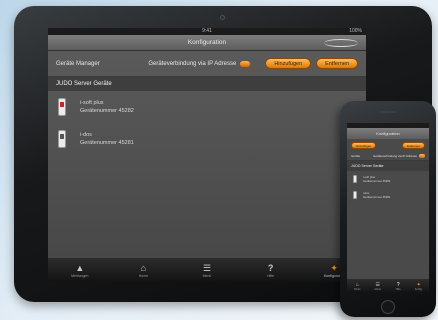 This screenshot has width=438, height=320. Describe the element at coordinates (334, 267) in the screenshot. I see `wrench-icon: ✦` at that location.